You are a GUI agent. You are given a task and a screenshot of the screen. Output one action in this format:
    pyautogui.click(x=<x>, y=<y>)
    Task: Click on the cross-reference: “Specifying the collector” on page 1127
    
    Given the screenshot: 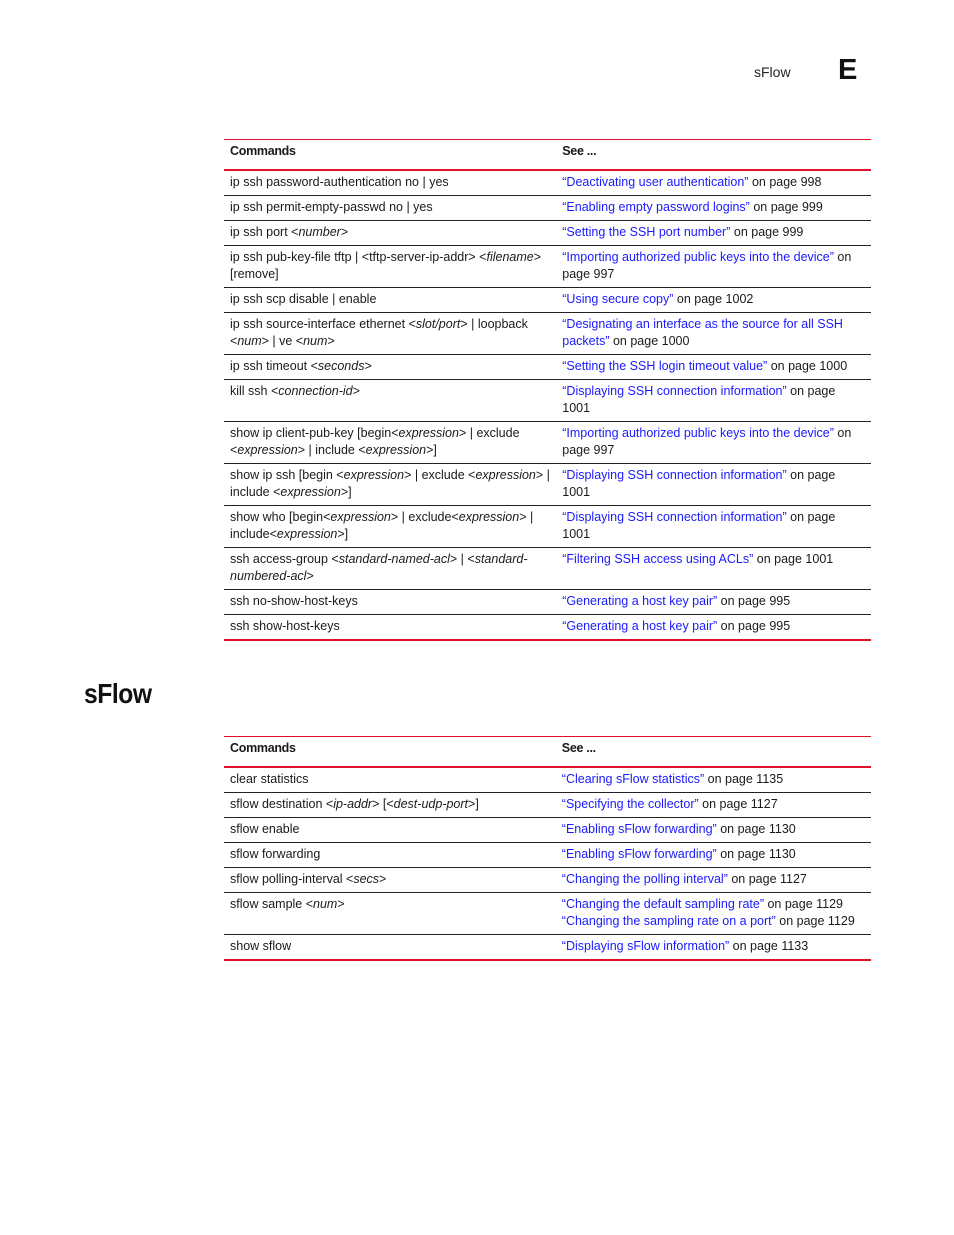 What is the action you would take?
    pyautogui.click(x=713, y=804)
    